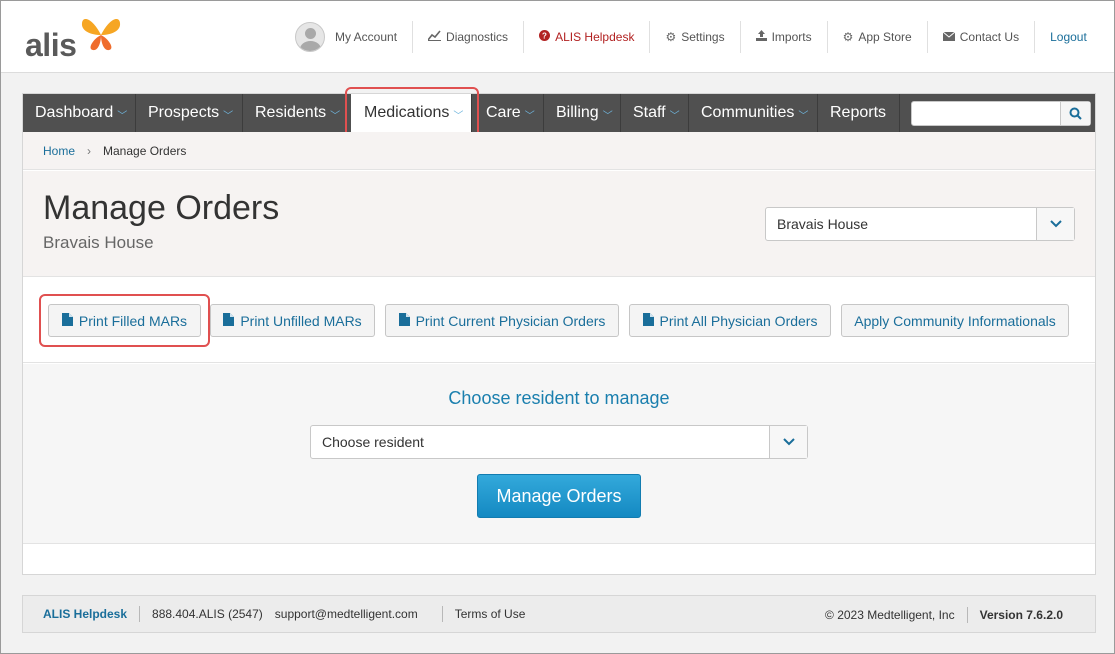  I want to click on nav-staff: Staff ﹀, so click(655, 113).